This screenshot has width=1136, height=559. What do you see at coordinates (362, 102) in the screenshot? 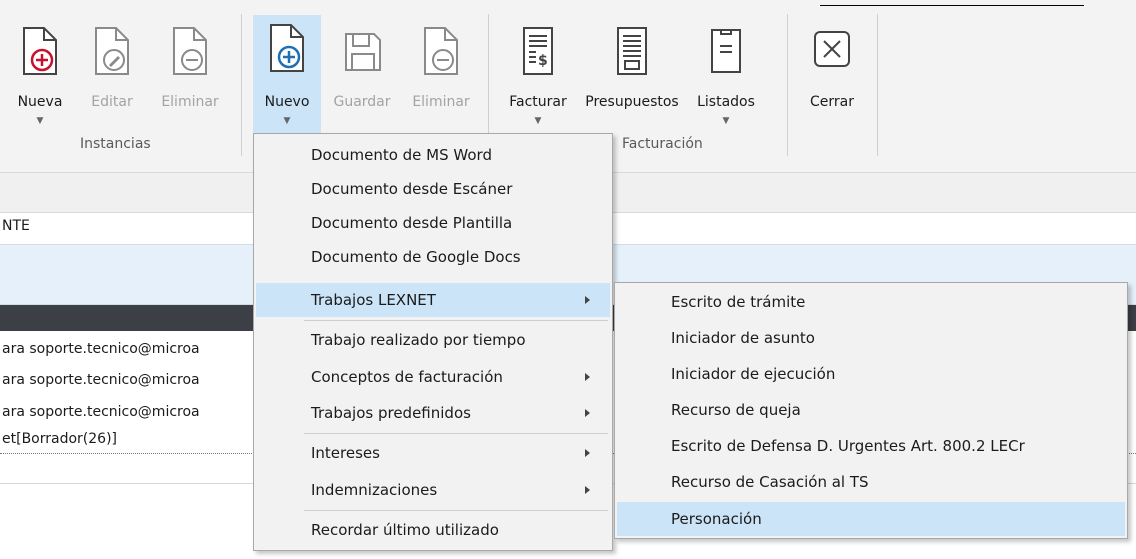
I see `guardar-label: Guardar` at bounding box center [362, 102].